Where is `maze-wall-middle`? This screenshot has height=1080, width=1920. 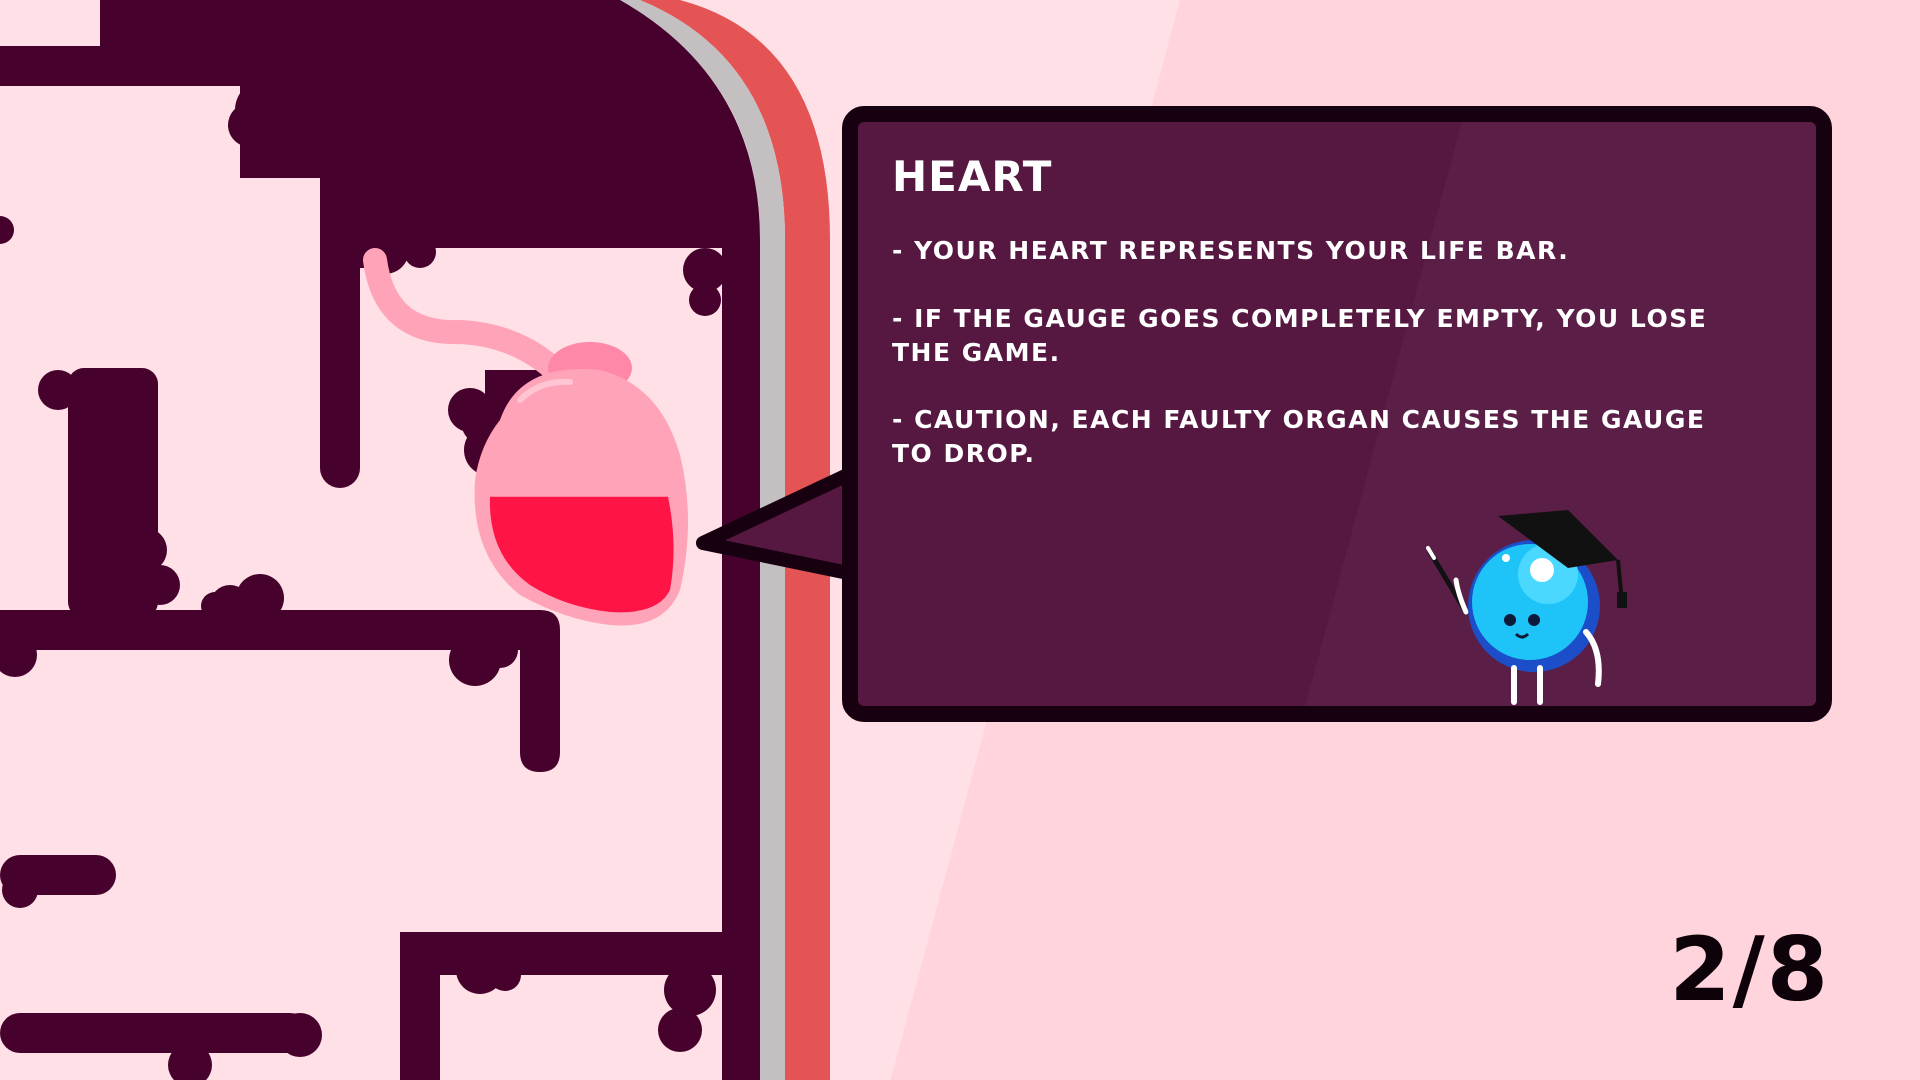
maze-wall-middle is located at coordinates (280, 691).